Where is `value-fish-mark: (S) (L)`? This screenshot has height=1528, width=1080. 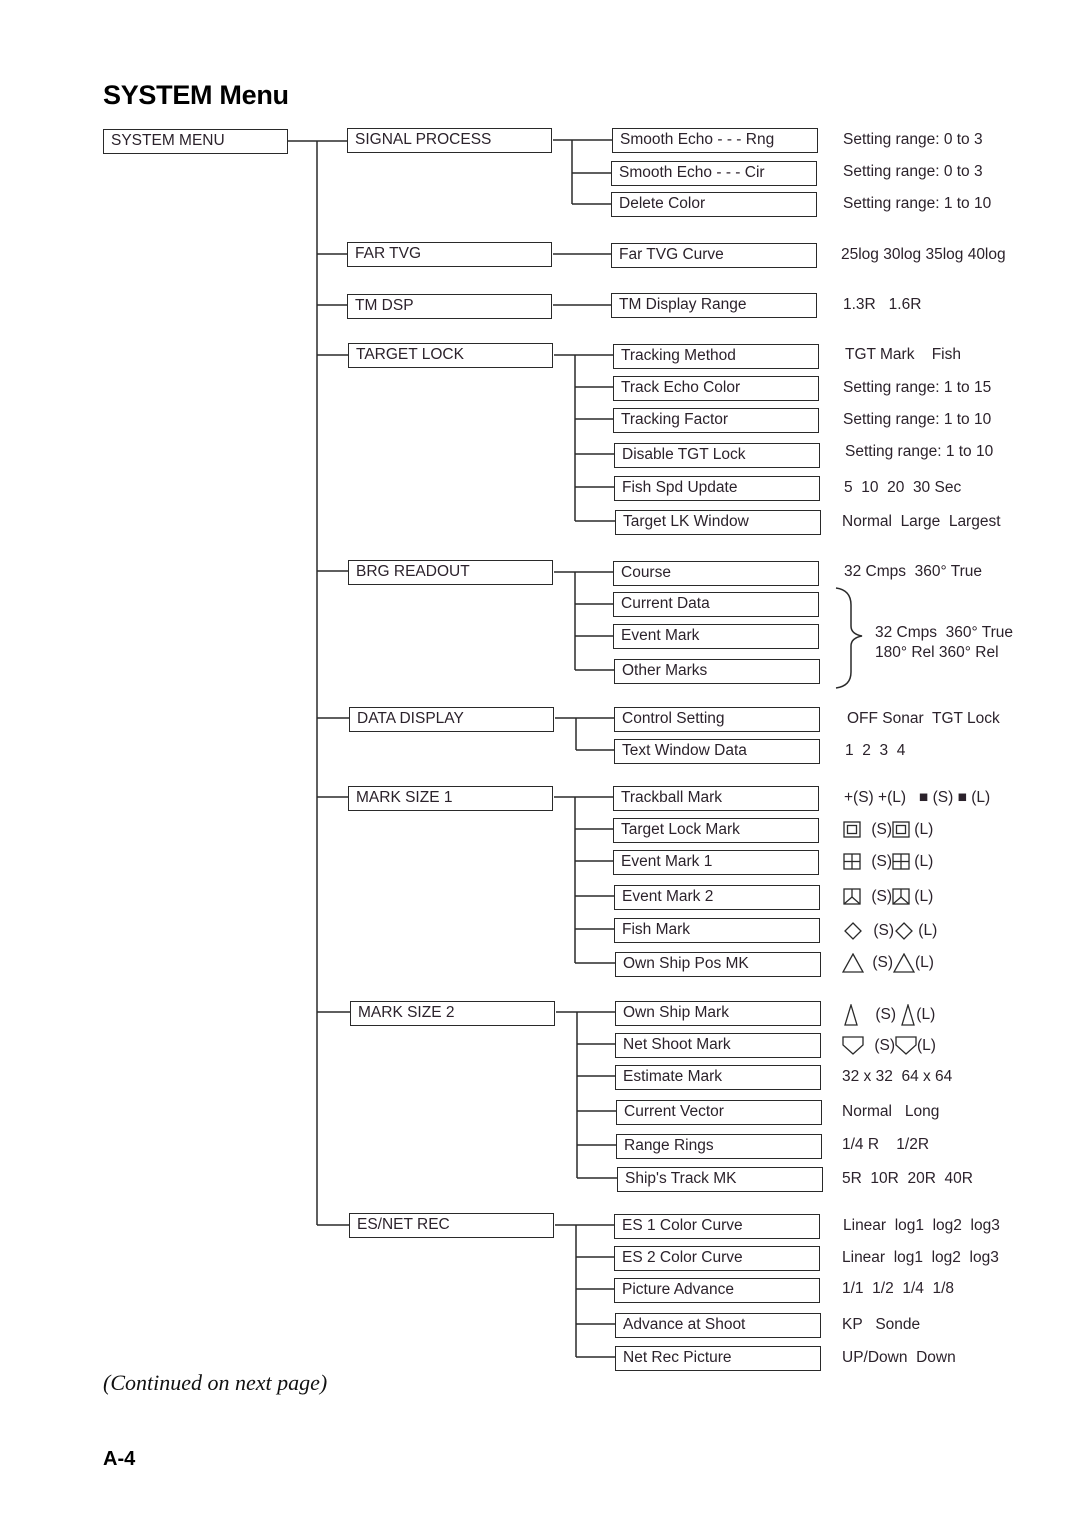 value-fish-mark: (S) (L) is located at coordinates (890, 931).